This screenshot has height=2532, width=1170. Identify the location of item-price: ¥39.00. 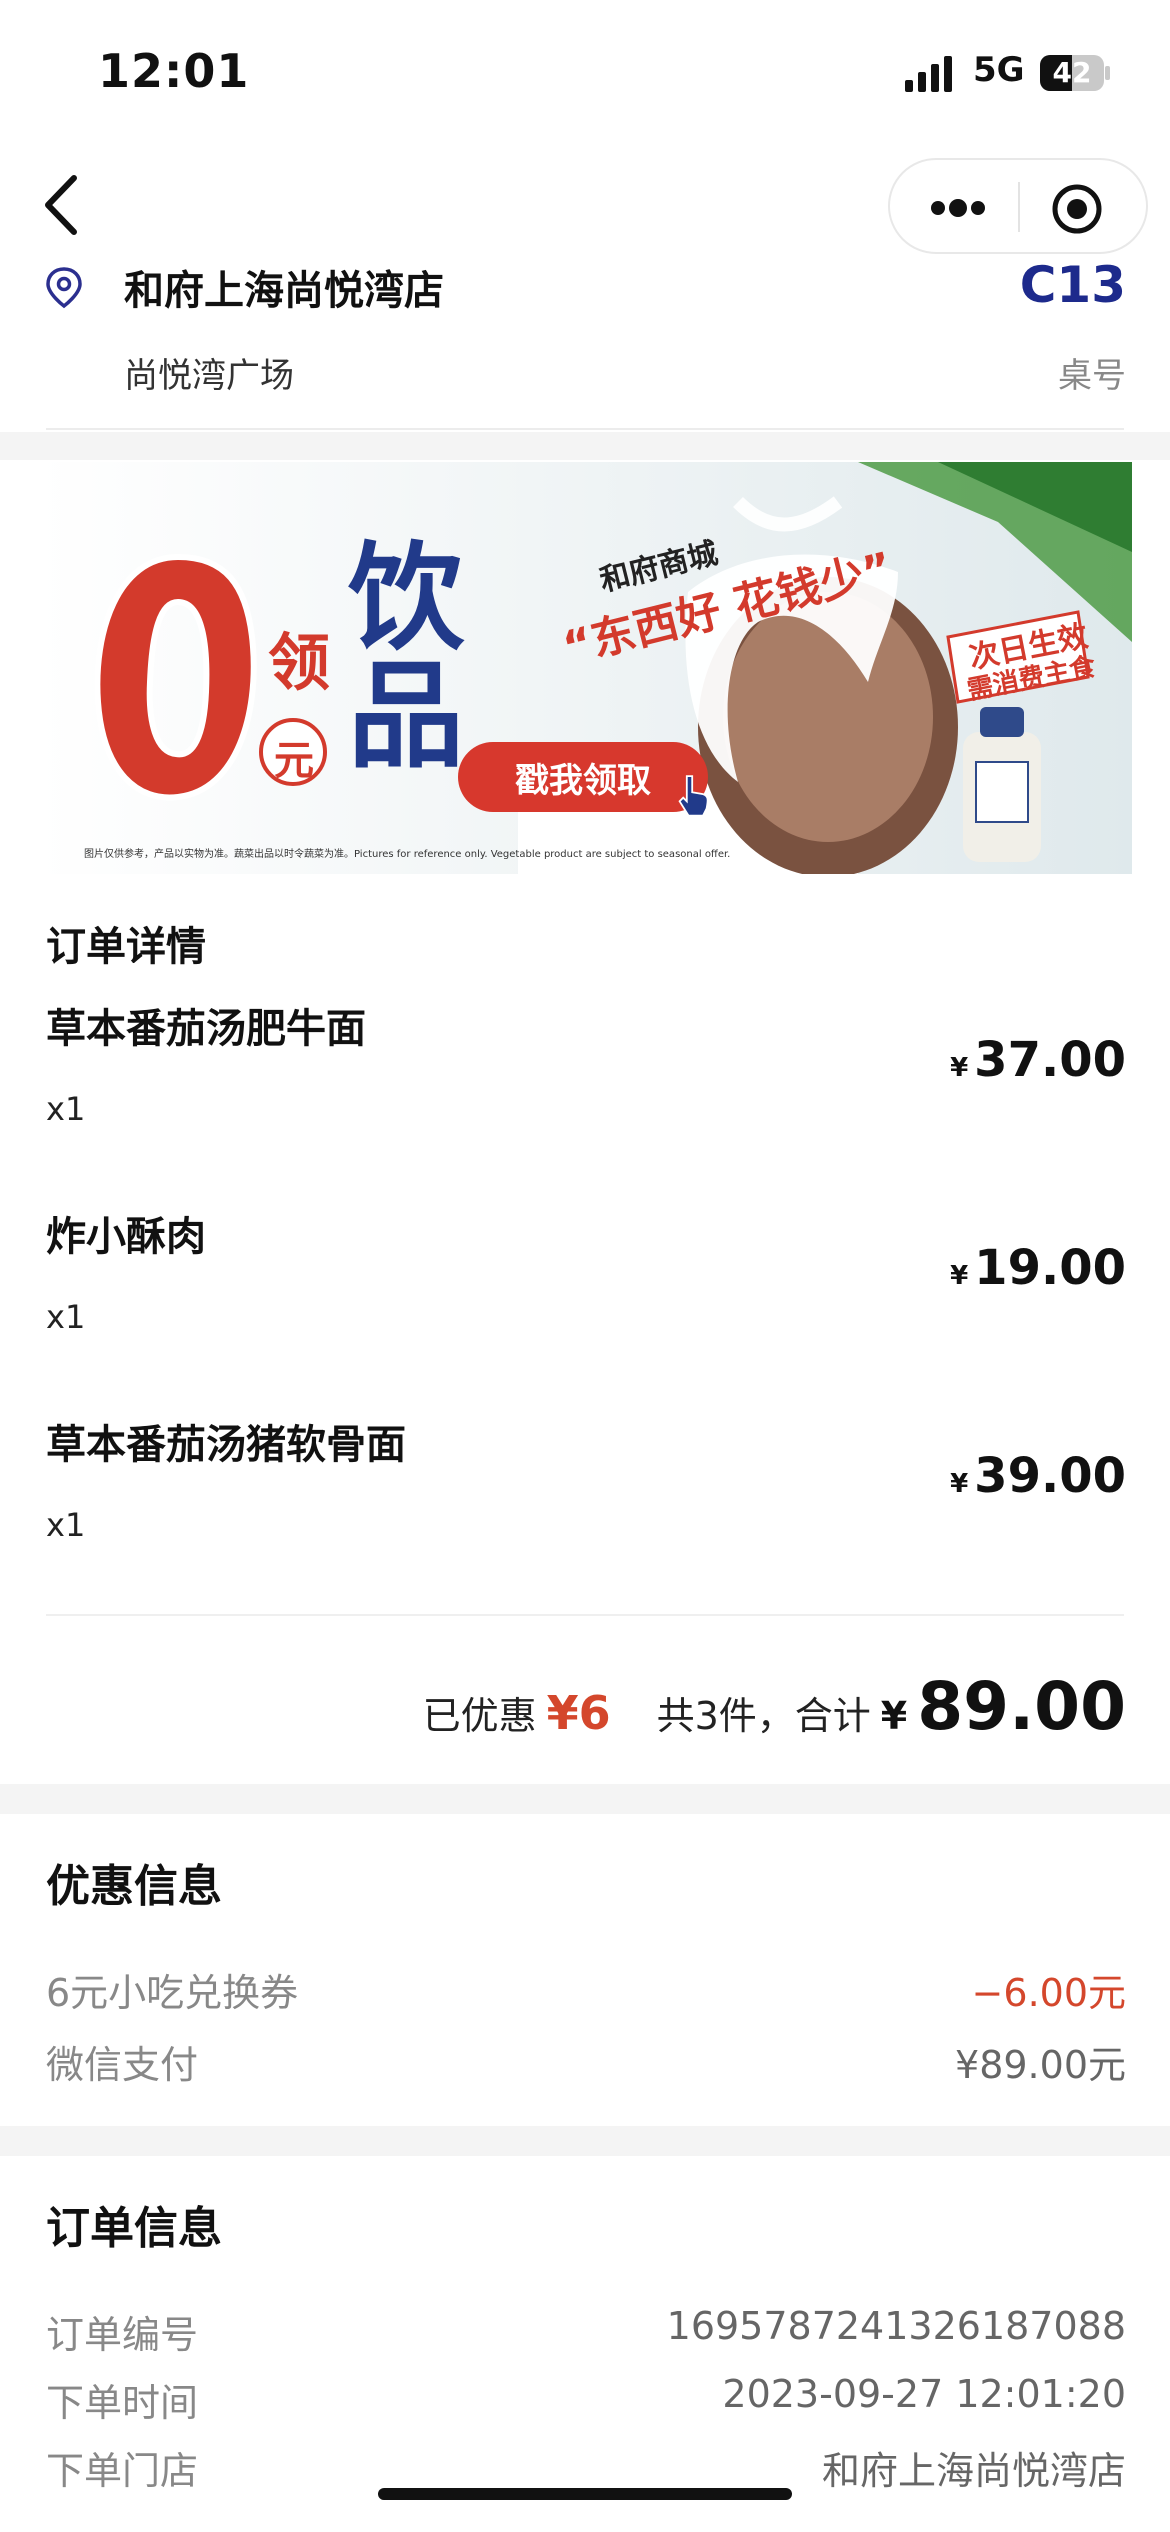
(1038, 1476).